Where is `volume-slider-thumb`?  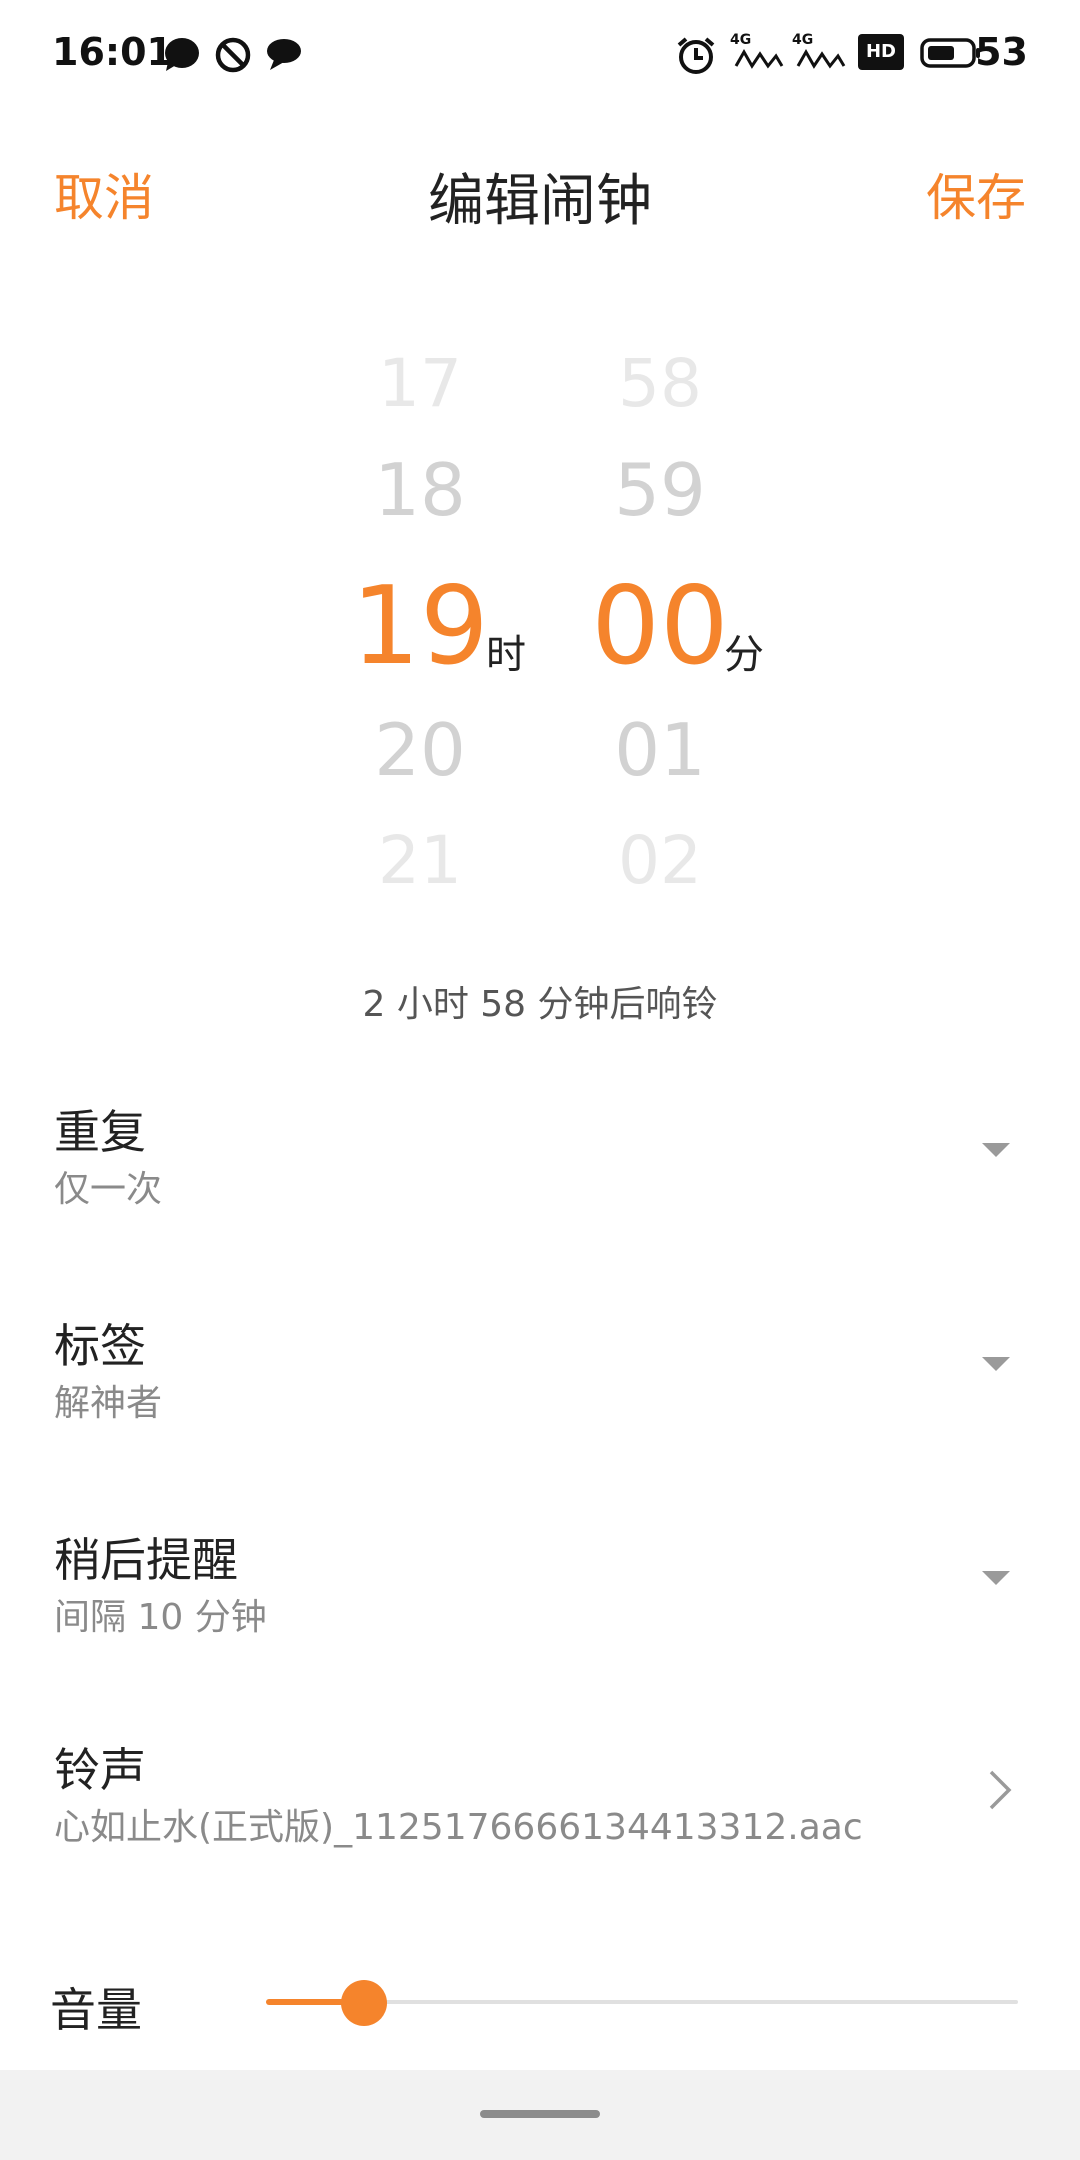
volume-slider-thumb is located at coordinates (363, 2003).